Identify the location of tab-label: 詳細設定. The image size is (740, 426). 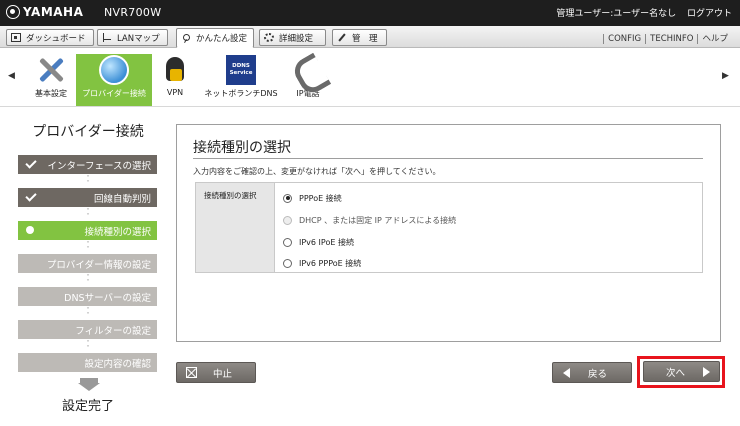
(296, 38).